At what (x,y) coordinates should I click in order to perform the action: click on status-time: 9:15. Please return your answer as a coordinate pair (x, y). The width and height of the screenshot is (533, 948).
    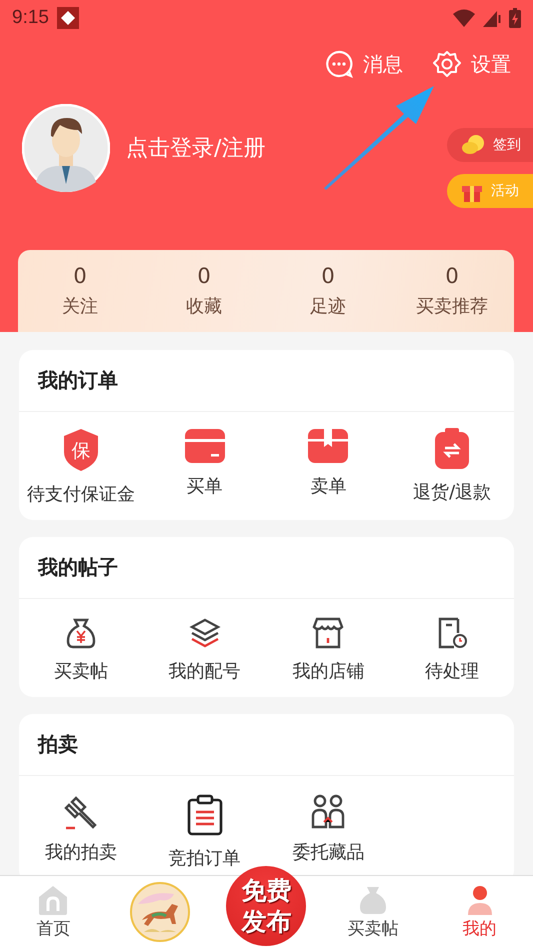
    Looking at the image, I should click on (30, 18).